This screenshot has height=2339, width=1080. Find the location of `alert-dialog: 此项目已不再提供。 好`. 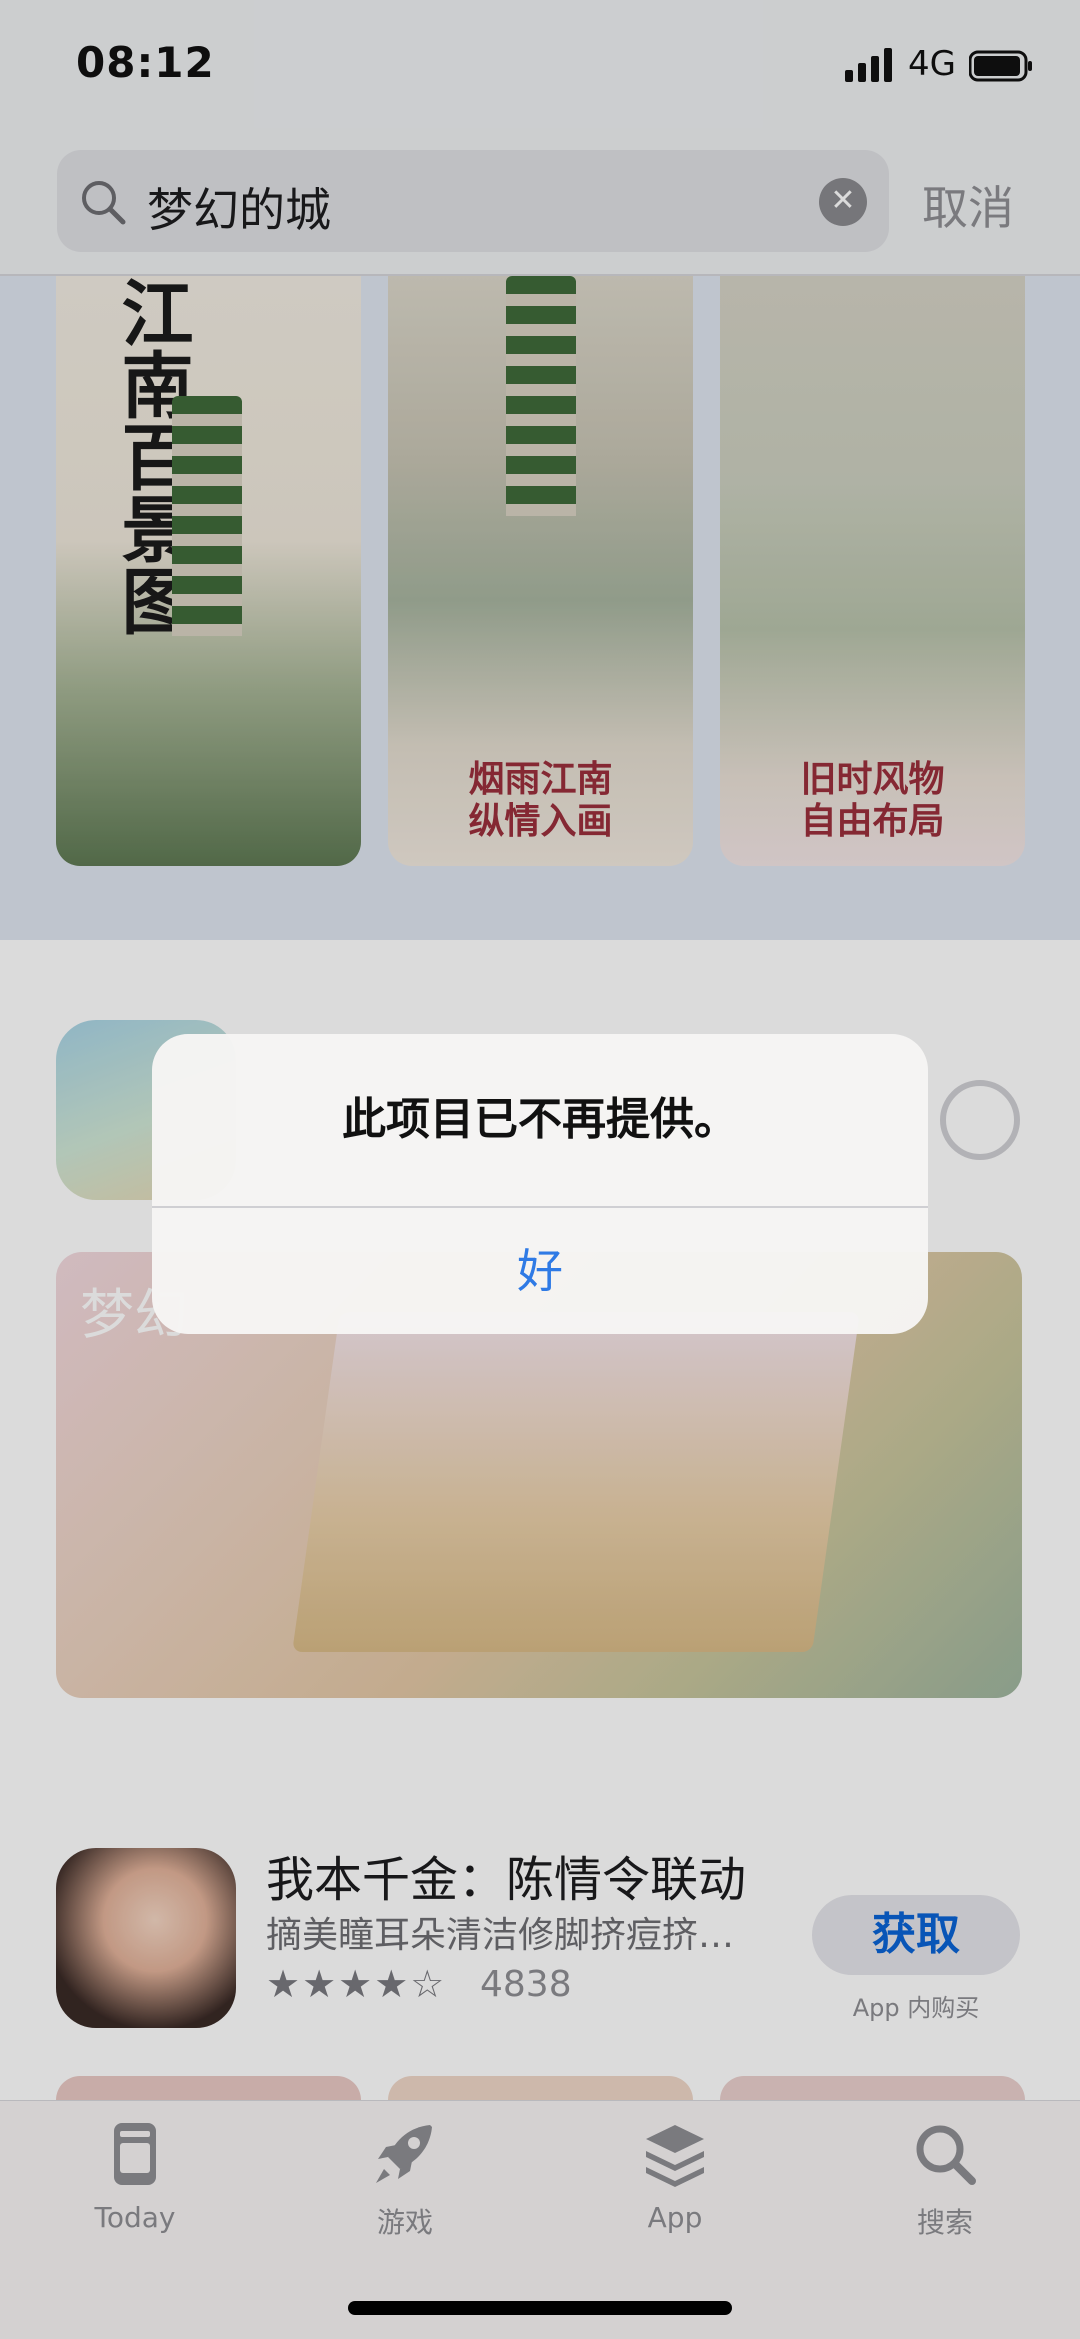

alert-dialog: 此项目已不再提供。 好 is located at coordinates (540, 1184).